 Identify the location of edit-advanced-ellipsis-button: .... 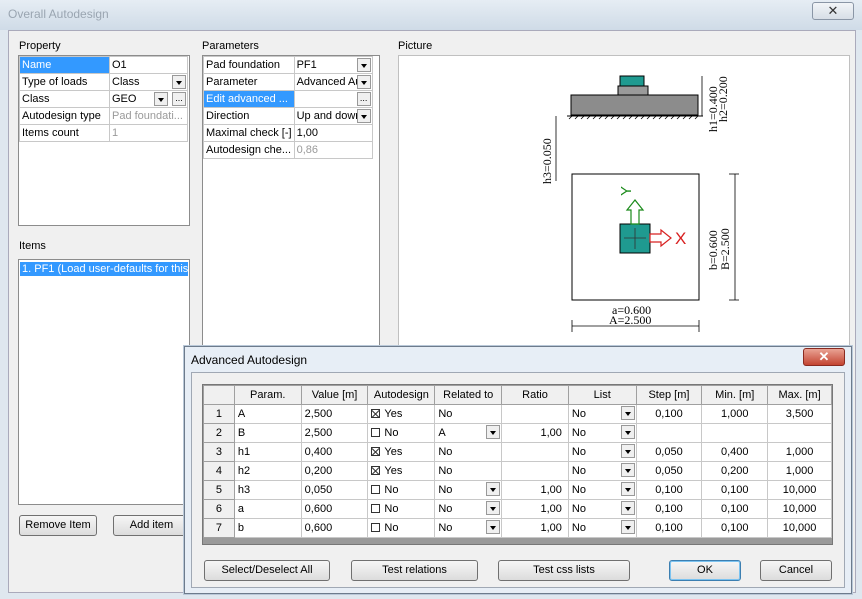
(363, 99).